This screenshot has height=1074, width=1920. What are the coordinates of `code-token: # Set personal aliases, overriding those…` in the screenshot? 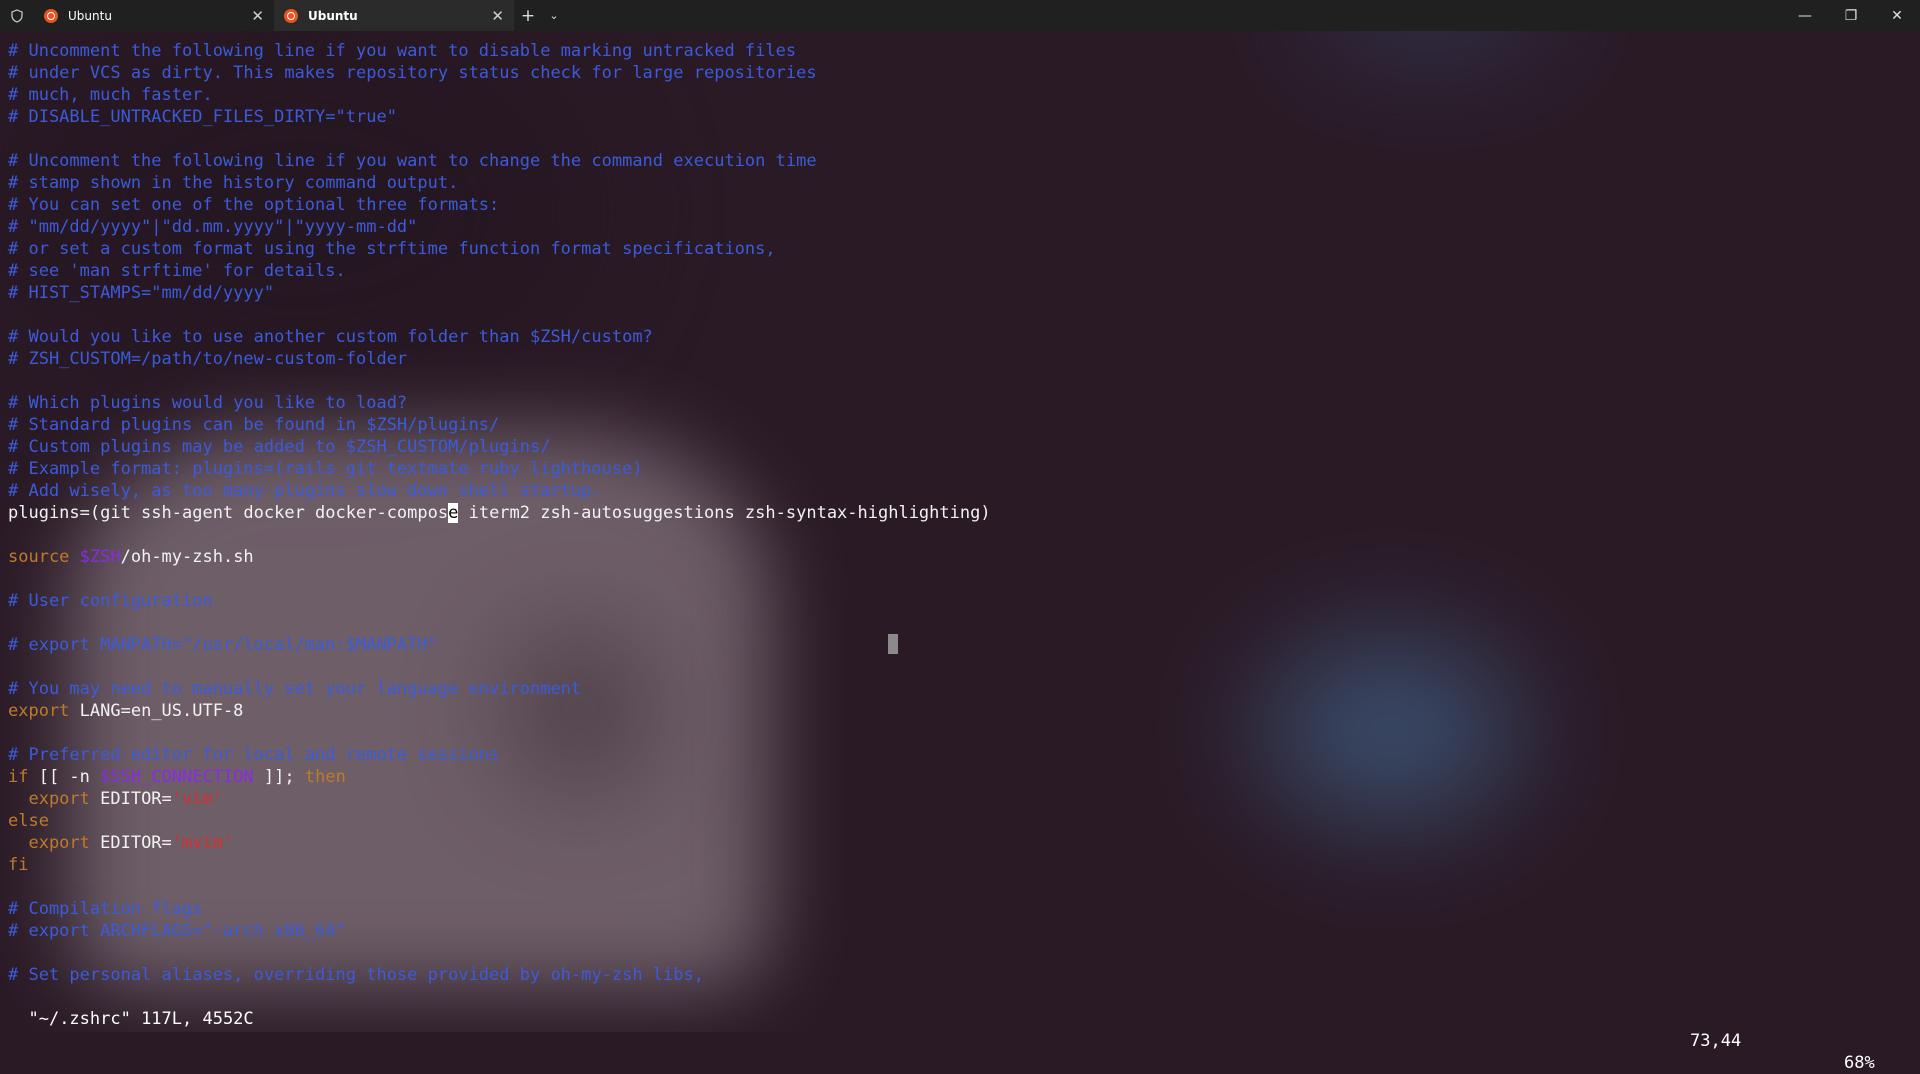 It's located at (356, 975).